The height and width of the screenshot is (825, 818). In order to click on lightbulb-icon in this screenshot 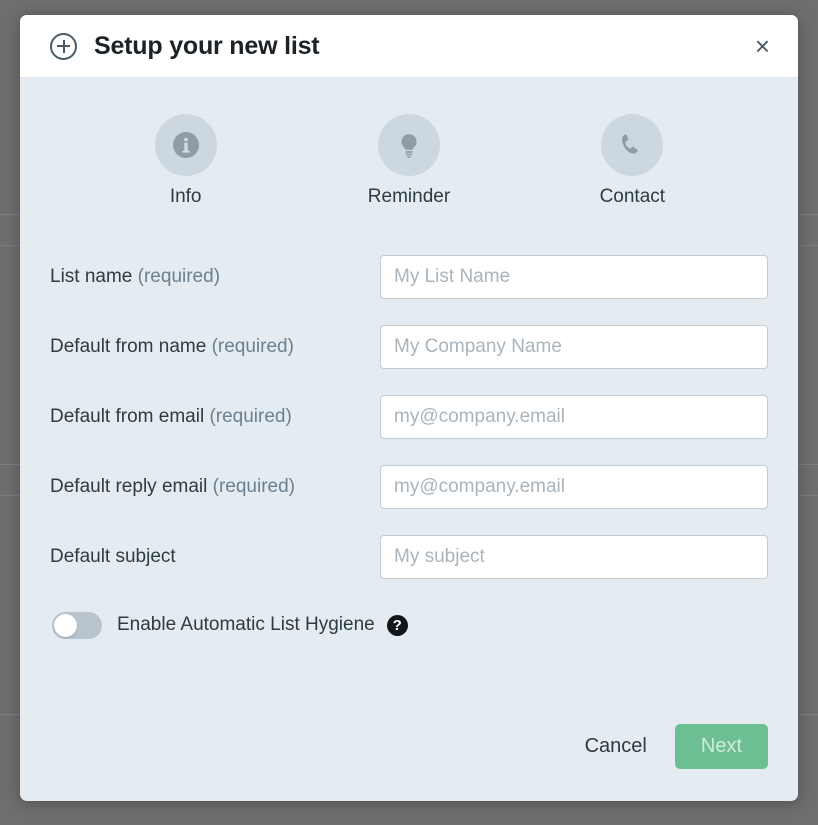, I will do `click(408, 145)`.